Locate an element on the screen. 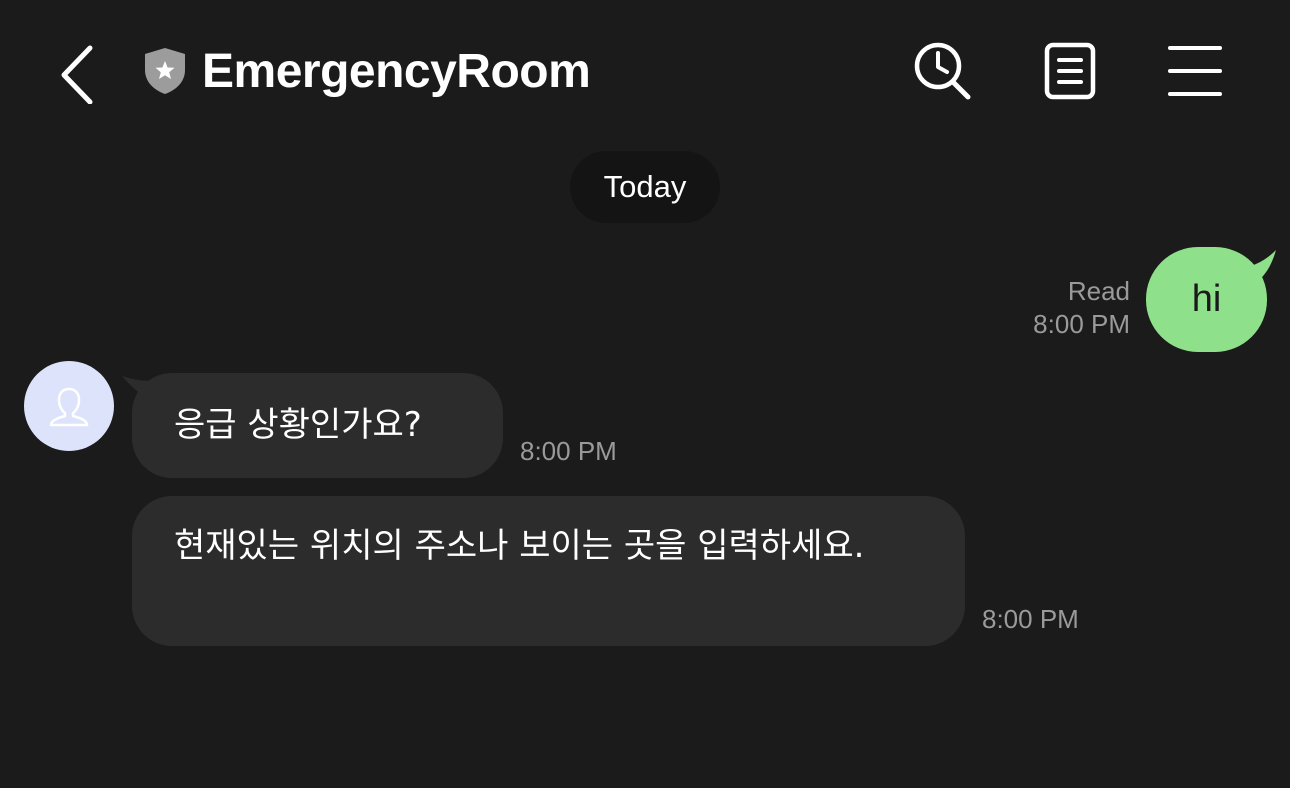 This screenshot has height=788, width=1290. chevron-left-icon is located at coordinates (77, 75).